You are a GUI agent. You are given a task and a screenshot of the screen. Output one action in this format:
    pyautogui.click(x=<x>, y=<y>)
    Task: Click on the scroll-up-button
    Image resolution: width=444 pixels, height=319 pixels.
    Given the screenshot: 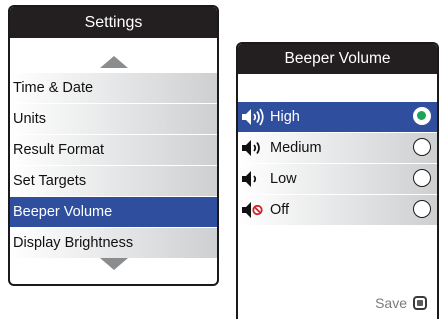 What is the action you would take?
    pyautogui.click(x=113, y=53)
    